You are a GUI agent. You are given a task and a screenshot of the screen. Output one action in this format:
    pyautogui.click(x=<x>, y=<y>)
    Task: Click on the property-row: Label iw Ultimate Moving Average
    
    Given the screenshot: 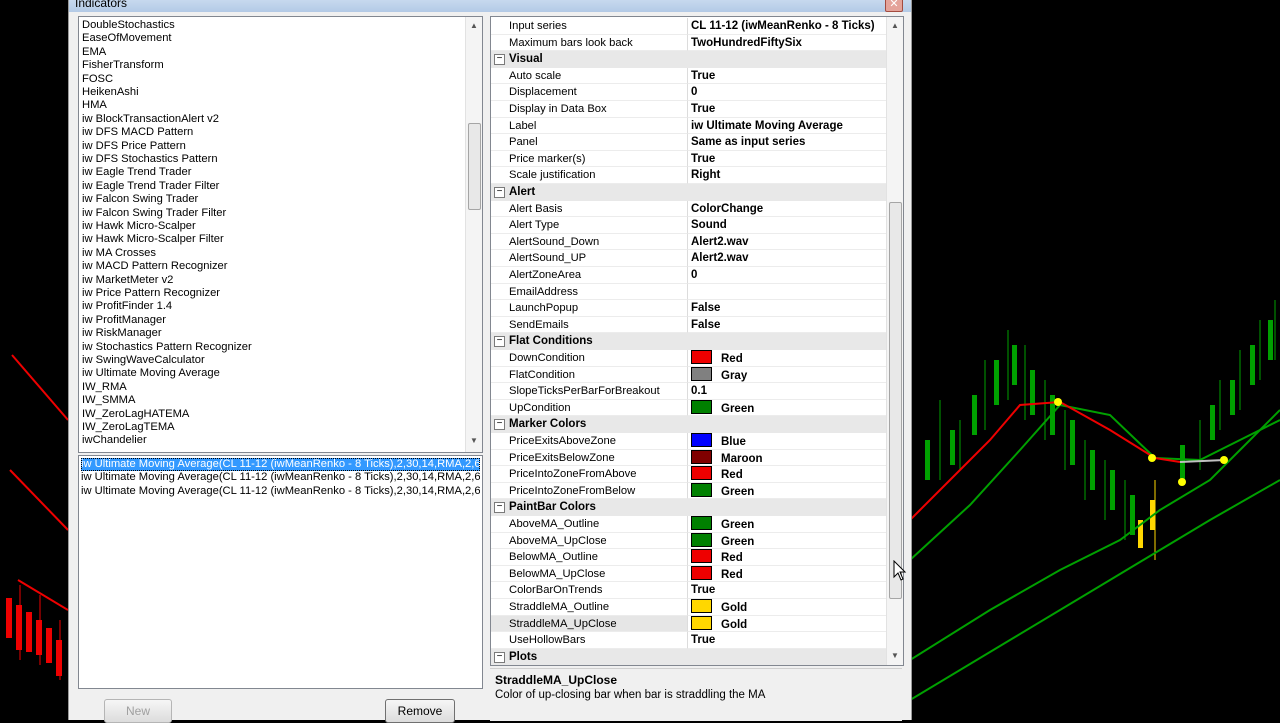 What is the action you would take?
    pyautogui.click(x=688, y=126)
    